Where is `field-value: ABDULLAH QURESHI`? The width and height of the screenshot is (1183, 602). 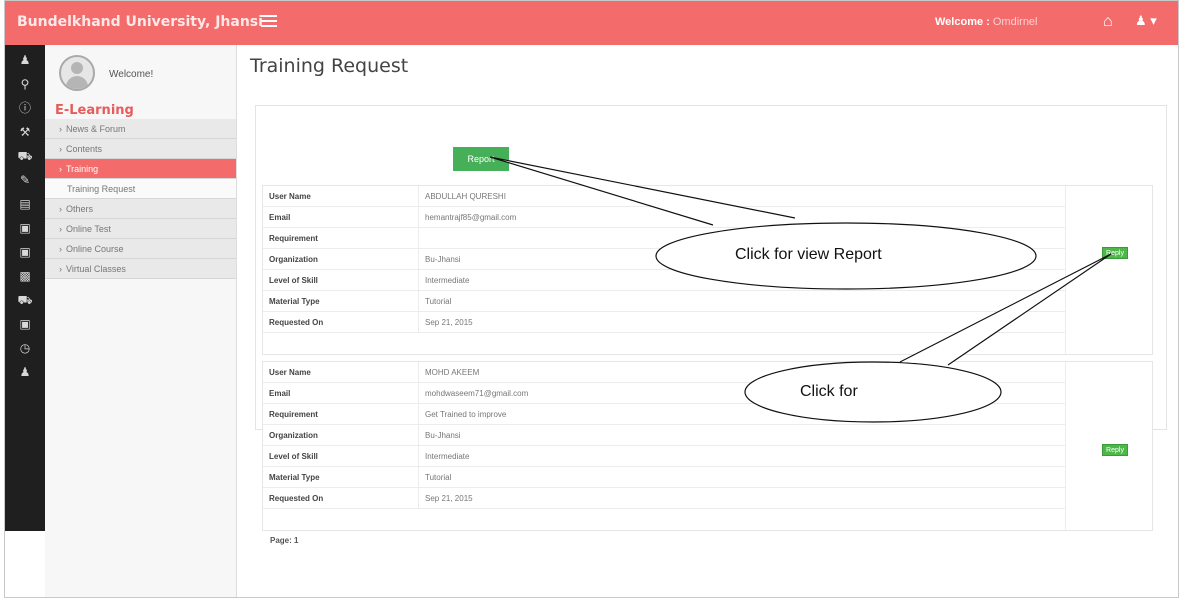 field-value: ABDULLAH QURESHI is located at coordinates (465, 196).